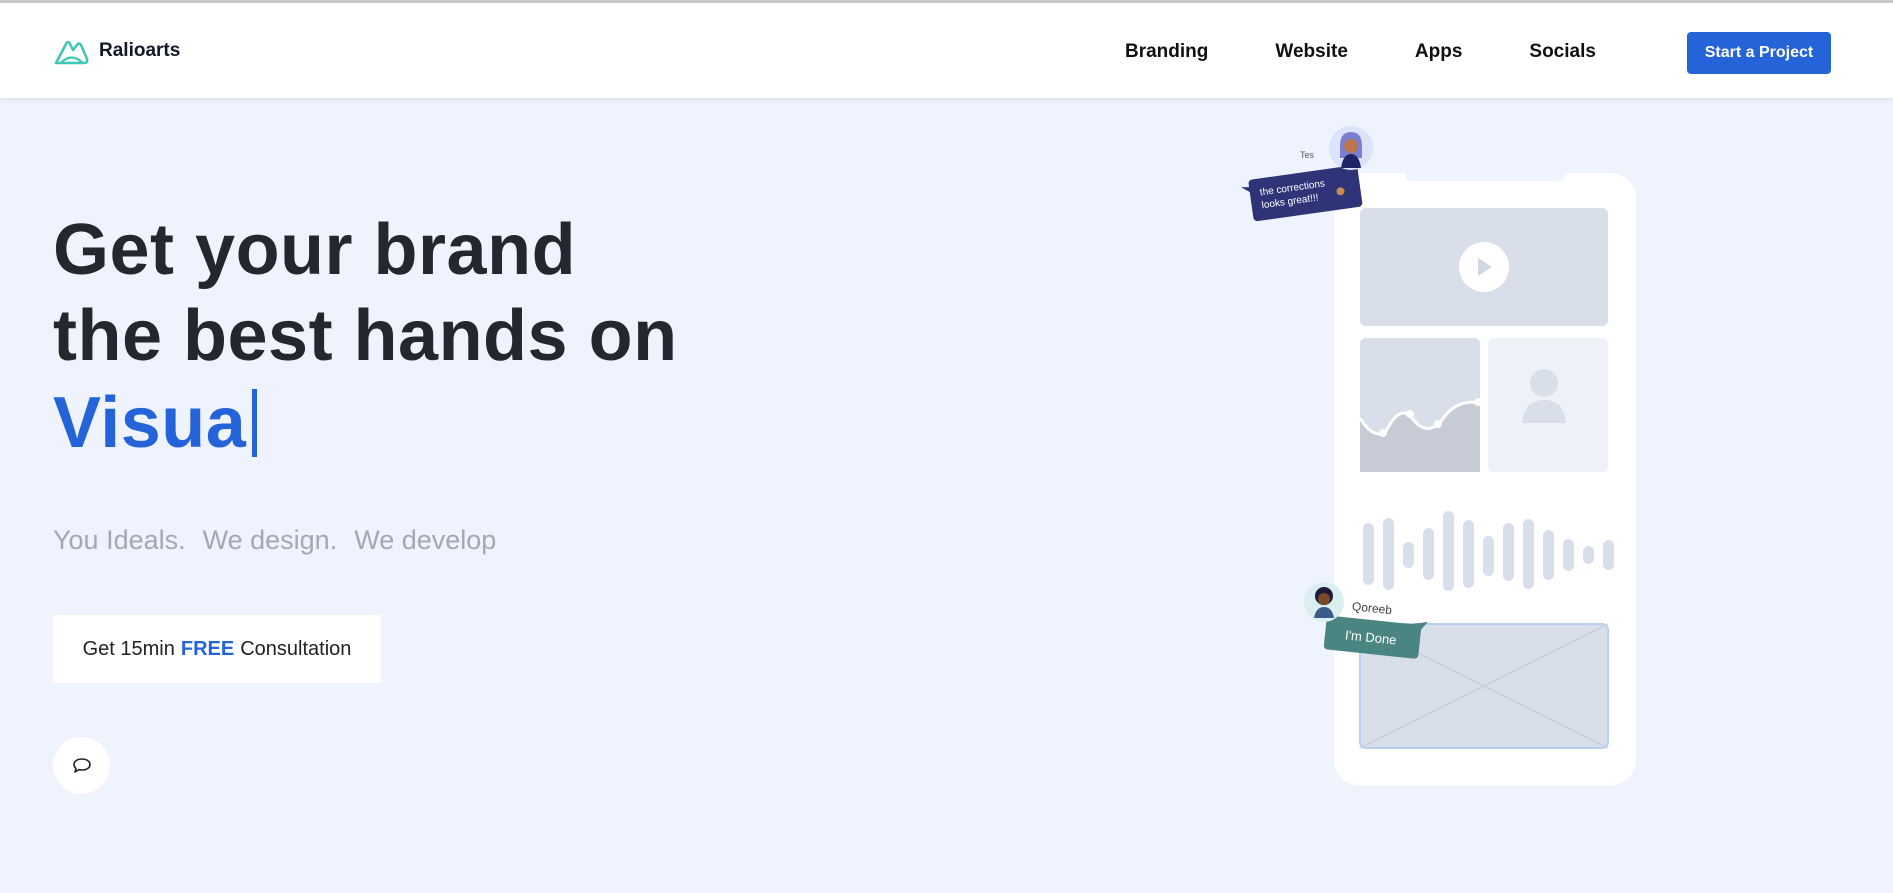 The image size is (1893, 893). I want to click on hero-heading-line2: the best hands on, so click(365, 336).